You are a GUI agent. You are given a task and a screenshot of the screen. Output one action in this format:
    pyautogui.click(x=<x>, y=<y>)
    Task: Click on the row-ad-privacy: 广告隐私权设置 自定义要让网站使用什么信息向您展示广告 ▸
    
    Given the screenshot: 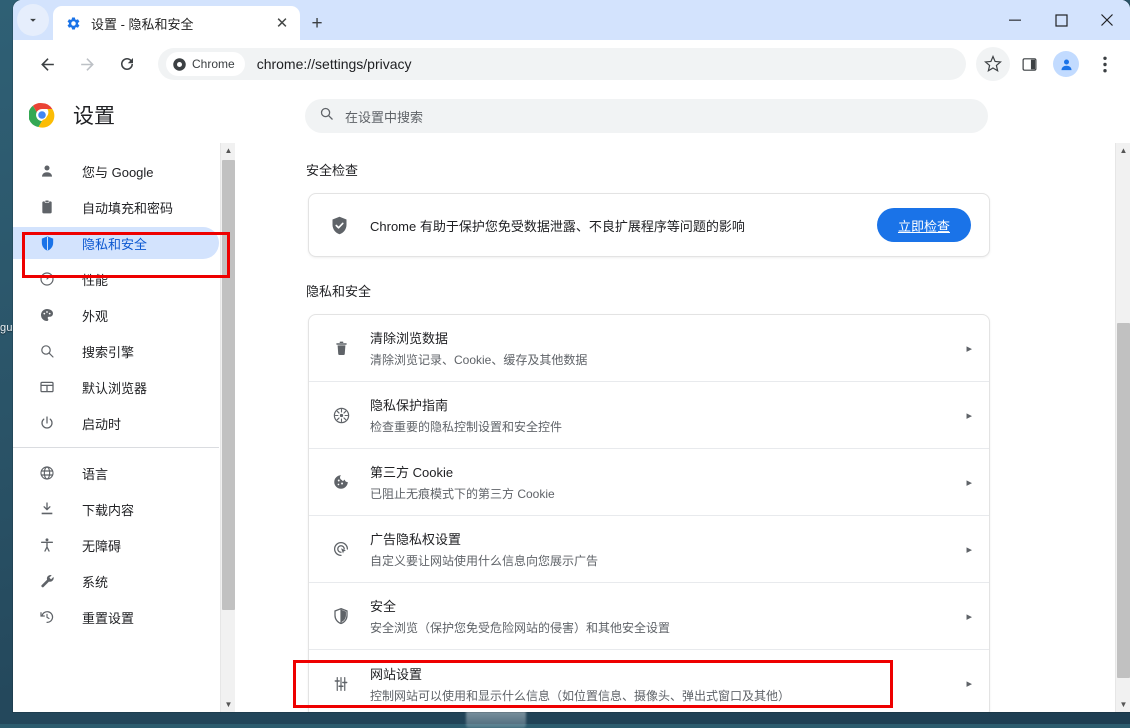 What is the action you would take?
    pyautogui.click(x=649, y=549)
    